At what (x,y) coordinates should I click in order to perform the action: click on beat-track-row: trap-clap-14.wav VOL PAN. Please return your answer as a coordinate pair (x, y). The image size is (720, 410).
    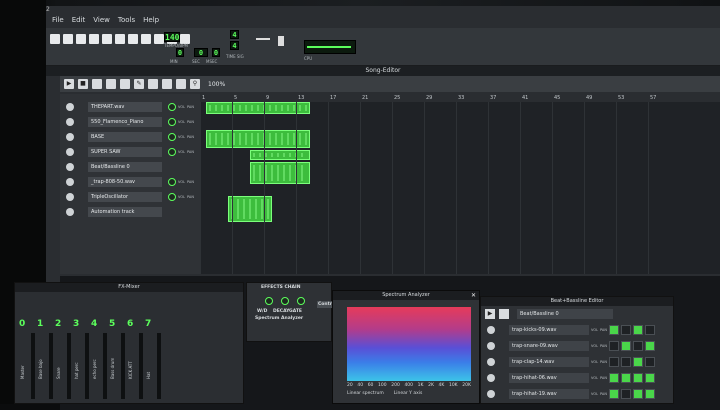
    Looking at the image, I should click on (578, 362).